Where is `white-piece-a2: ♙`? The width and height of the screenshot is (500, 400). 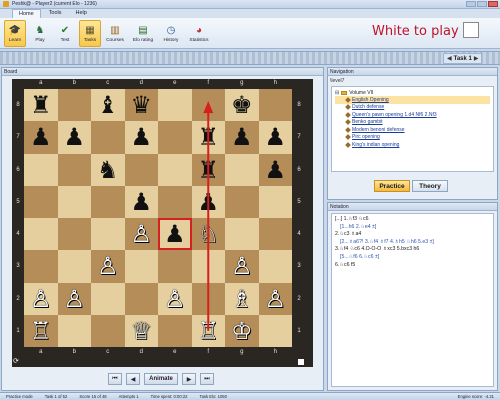 white-piece-a2: ♙ is located at coordinates (41, 299).